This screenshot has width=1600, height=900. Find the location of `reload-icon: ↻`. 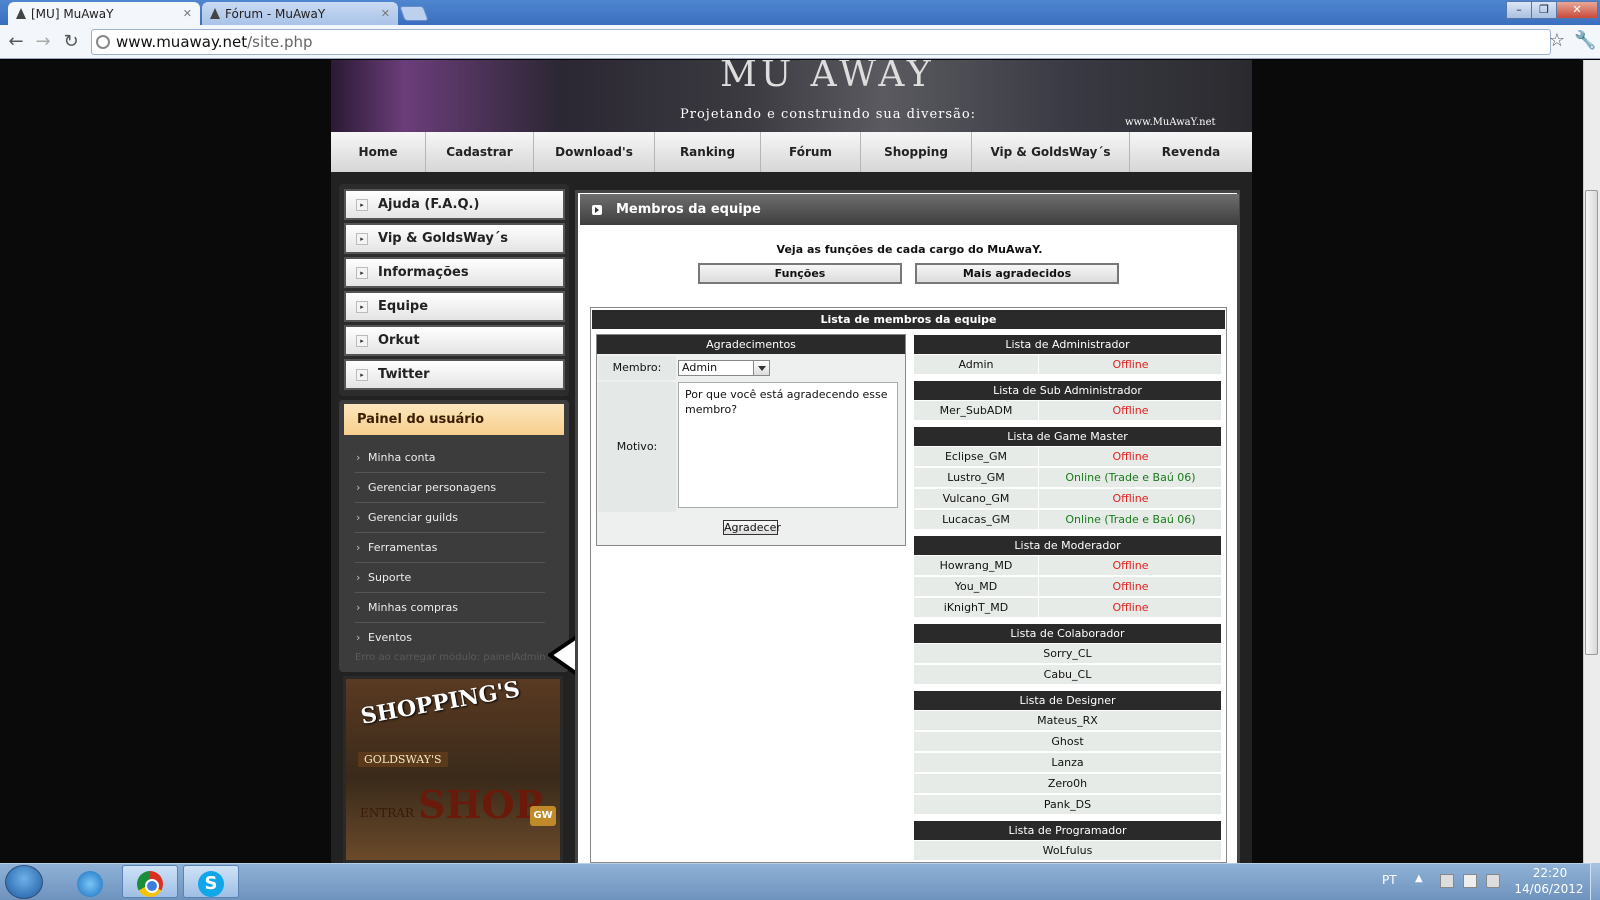

reload-icon: ↻ is located at coordinates (71, 41).